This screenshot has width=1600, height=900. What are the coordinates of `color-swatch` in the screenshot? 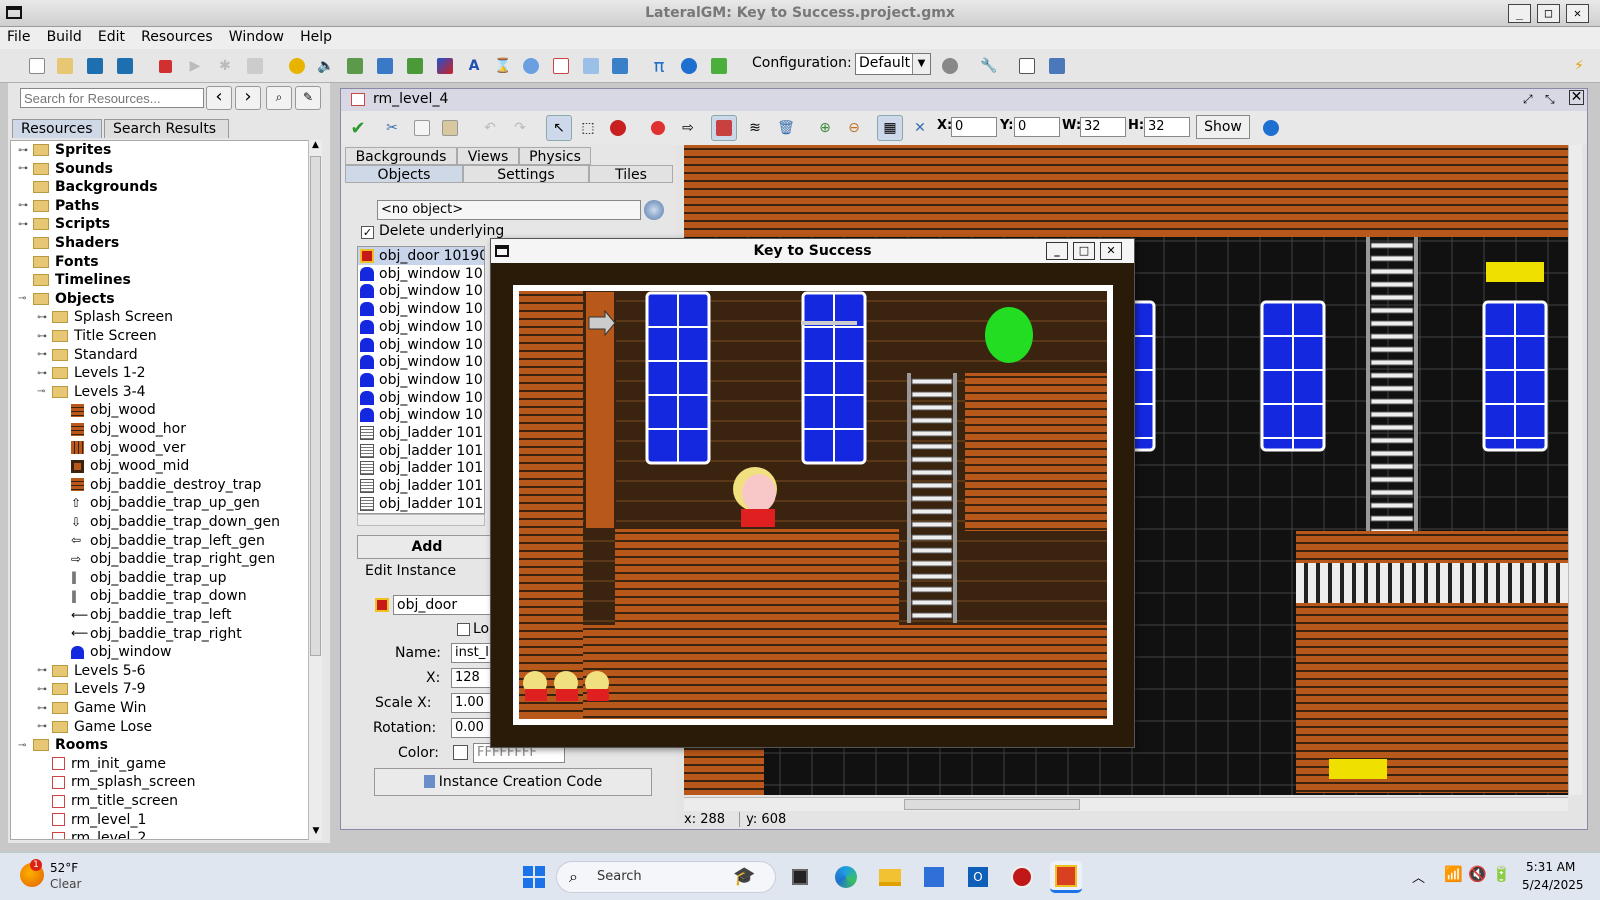 It's located at (460, 752).